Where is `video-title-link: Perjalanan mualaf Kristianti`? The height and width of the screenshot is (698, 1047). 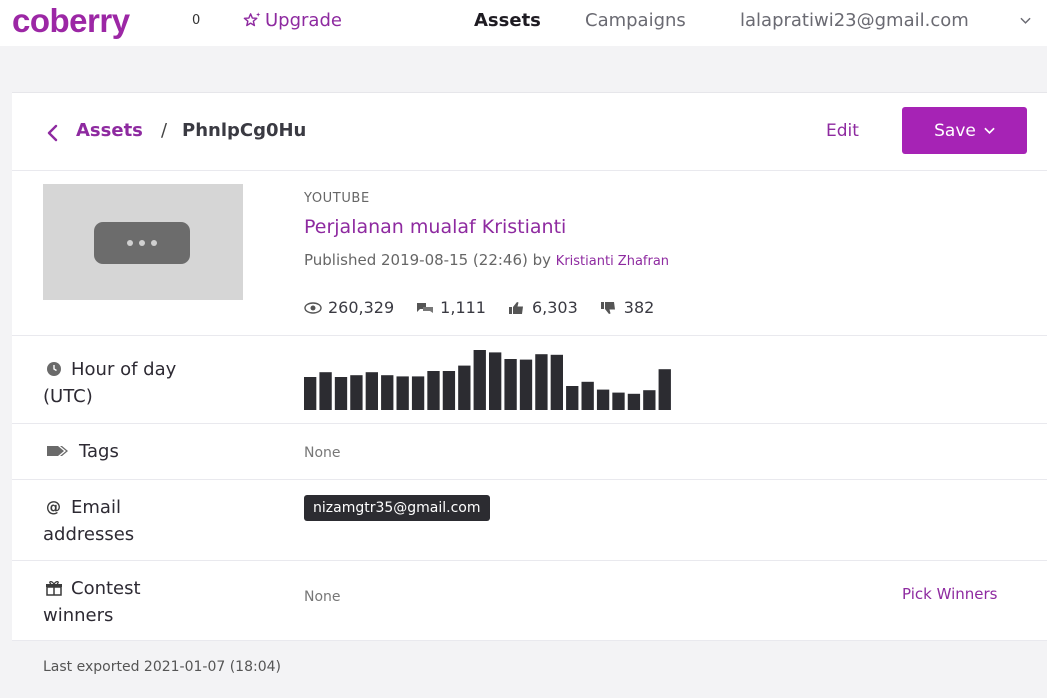
video-title-link: Perjalanan mualaf Kristianti is located at coordinates (435, 227).